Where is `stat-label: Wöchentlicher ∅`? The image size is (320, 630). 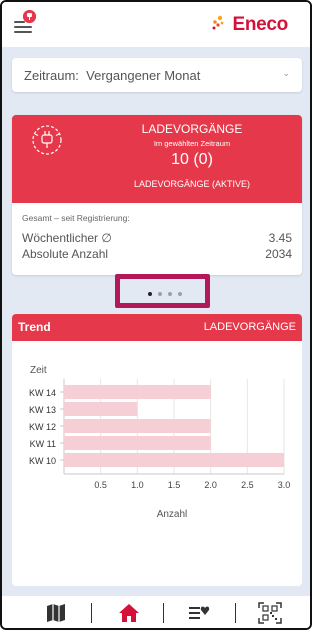
stat-label: Wöchentlicher ∅ is located at coordinates (67, 238).